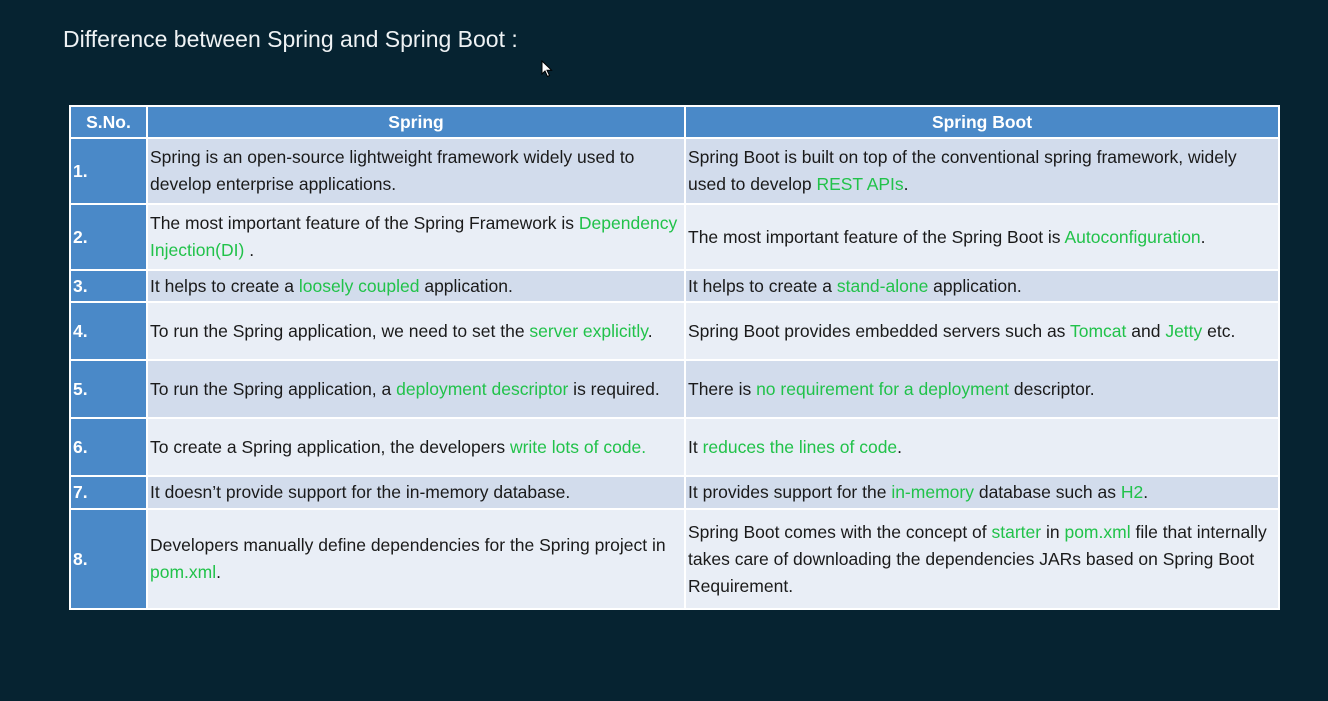 The width and height of the screenshot is (1328, 701). What do you see at coordinates (932, 492) in the screenshot?
I see `highlight-text: in-memory` at bounding box center [932, 492].